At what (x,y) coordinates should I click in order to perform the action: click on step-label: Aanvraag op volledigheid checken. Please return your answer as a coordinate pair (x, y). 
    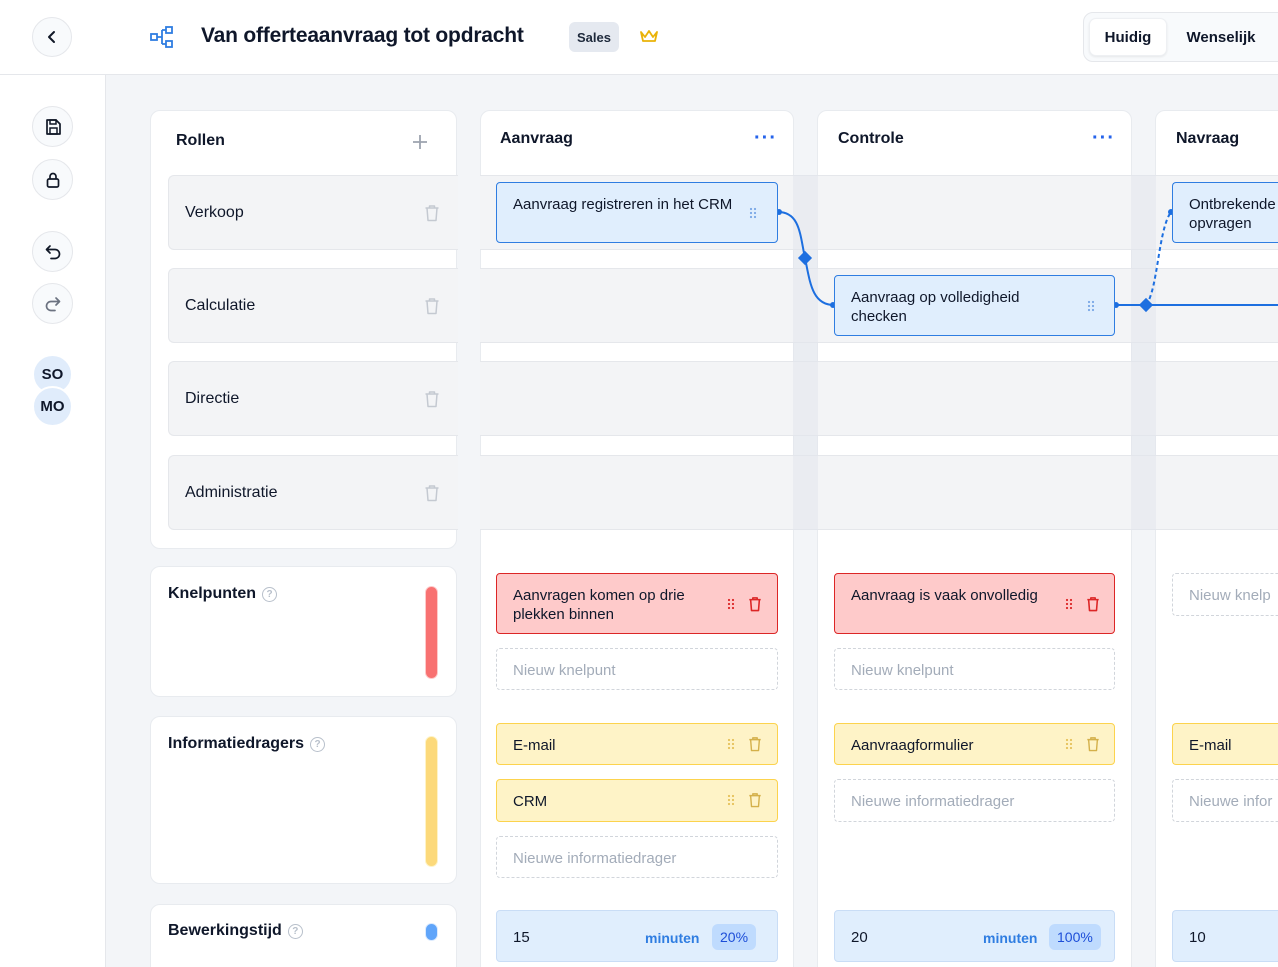
    Looking at the image, I should click on (935, 307).